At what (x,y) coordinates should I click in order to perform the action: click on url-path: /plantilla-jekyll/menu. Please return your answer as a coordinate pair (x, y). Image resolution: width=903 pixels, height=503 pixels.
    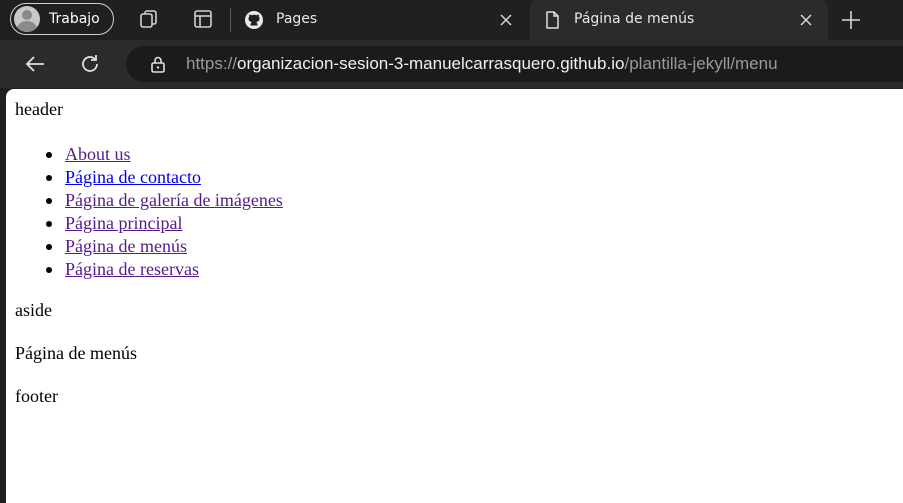
    Looking at the image, I should click on (701, 63).